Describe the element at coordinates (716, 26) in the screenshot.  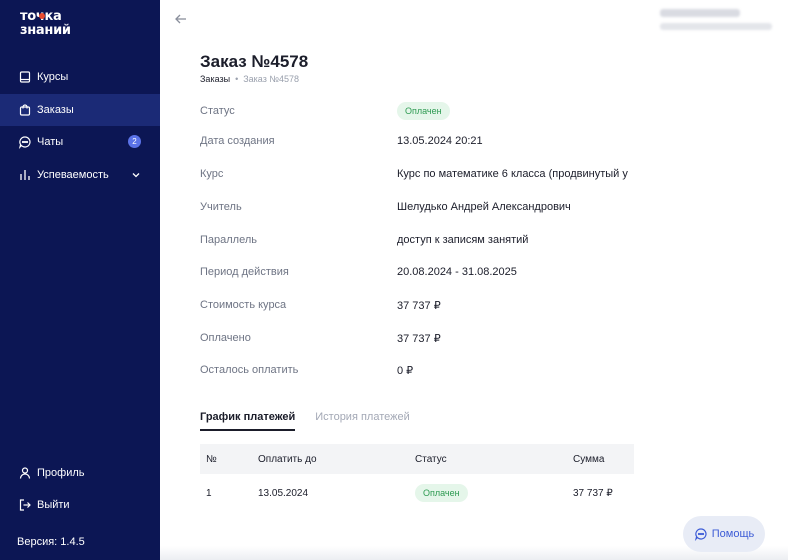
I see `user-email-redacted` at that location.